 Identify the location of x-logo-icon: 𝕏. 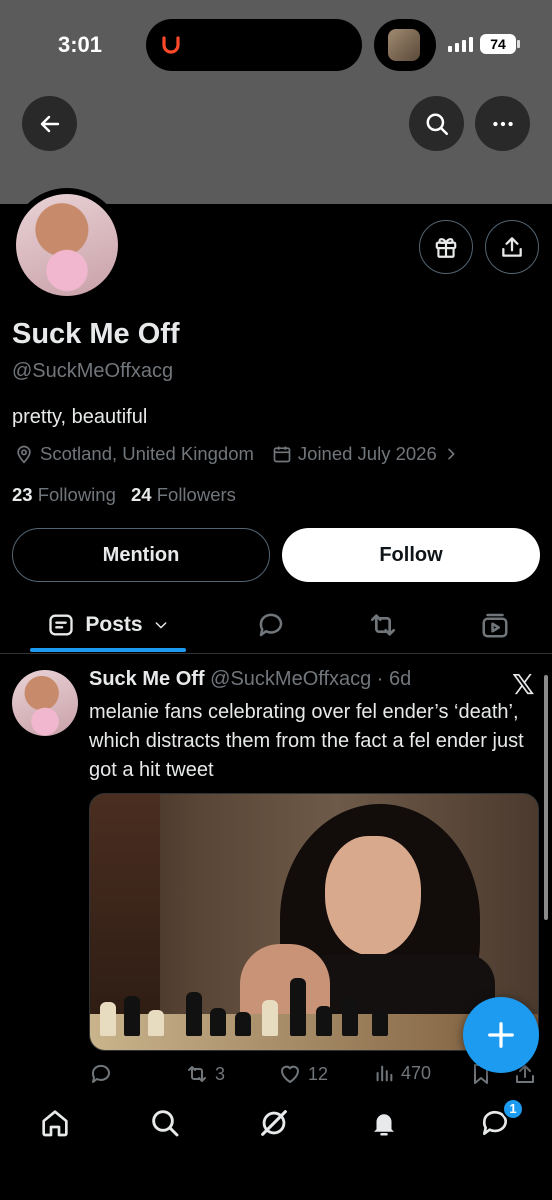
(523, 684).